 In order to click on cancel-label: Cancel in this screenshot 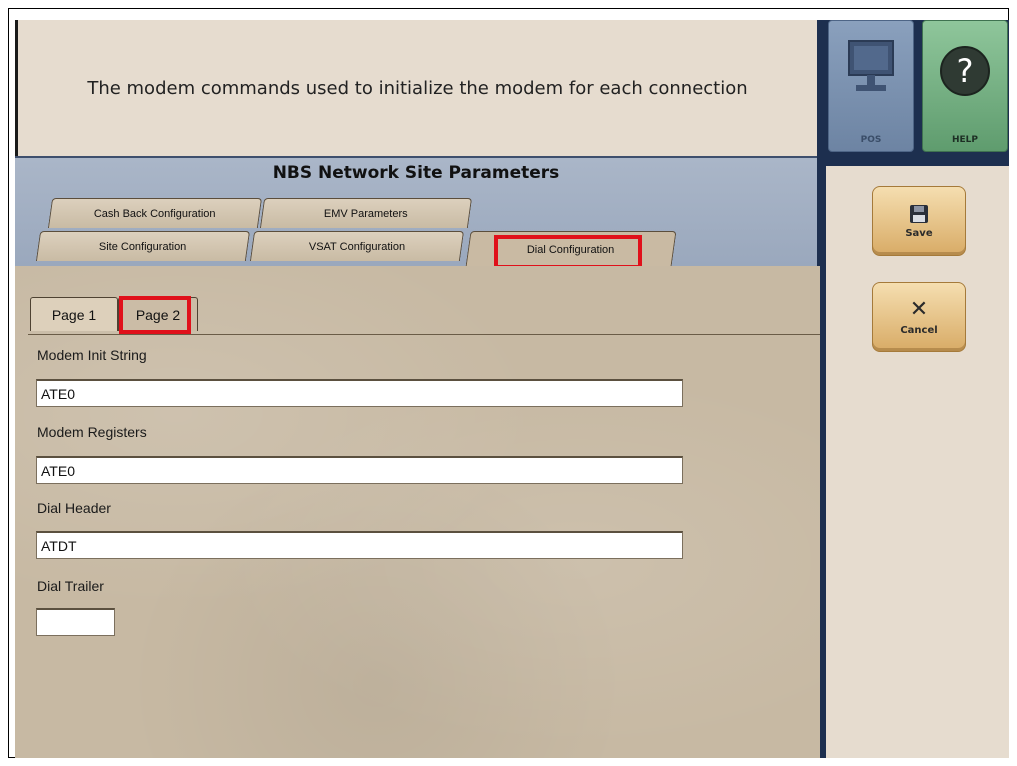, I will do `click(919, 330)`.